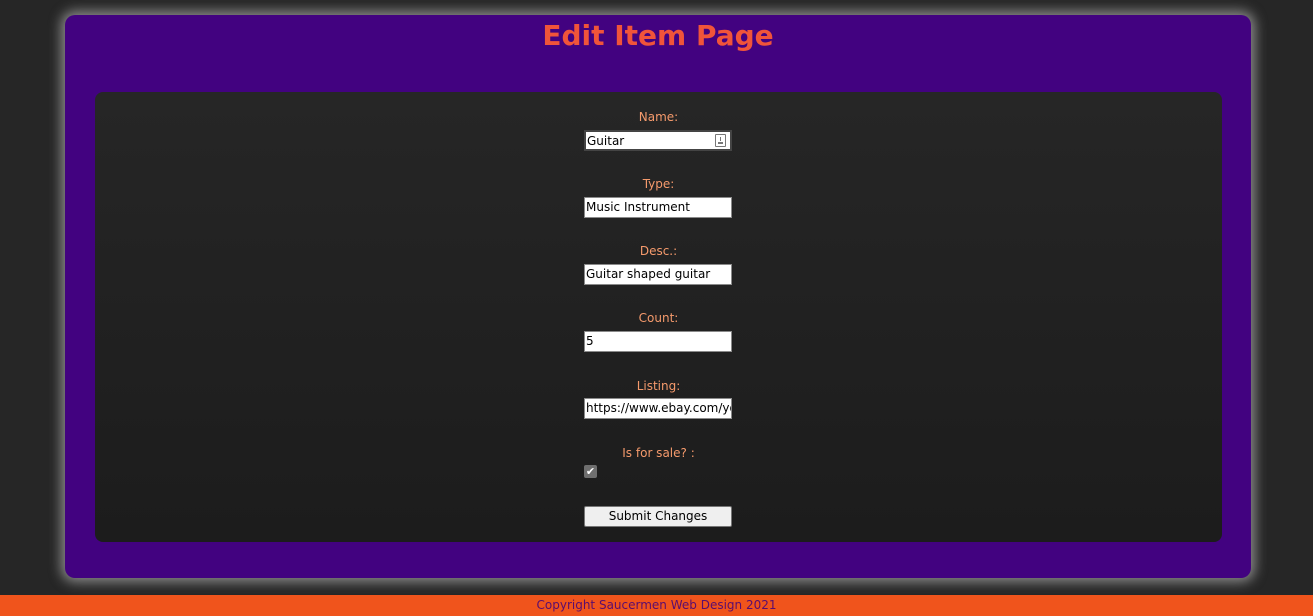  What do you see at coordinates (658, 386) in the screenshot?
I see `listing-label: Listing:` at bounding box center [658, 386].